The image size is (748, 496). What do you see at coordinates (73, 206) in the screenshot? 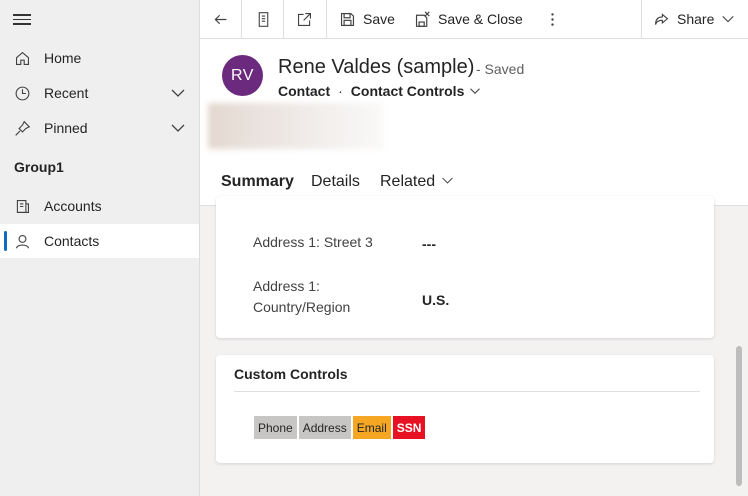
I see `sidebar-item-label: Accounts` at bounding box center [73, 206].